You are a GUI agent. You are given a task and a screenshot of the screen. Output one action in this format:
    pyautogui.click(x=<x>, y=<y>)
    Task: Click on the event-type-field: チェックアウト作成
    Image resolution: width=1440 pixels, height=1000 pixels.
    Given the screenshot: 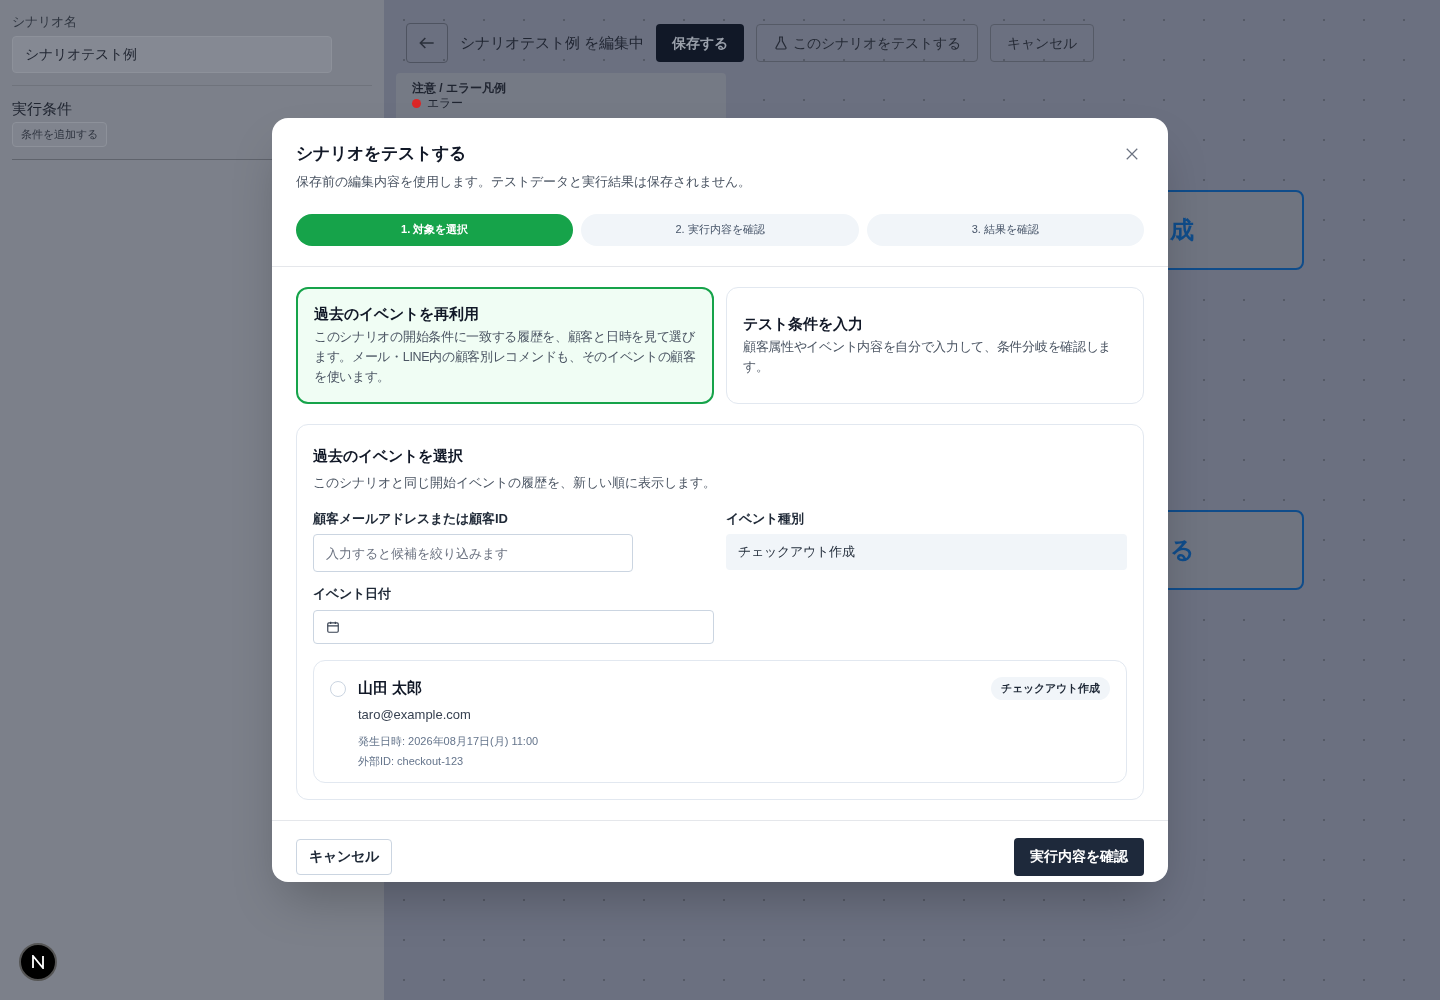 What is the action you would take?
    pyautogui.click(x=926, y=552)
    